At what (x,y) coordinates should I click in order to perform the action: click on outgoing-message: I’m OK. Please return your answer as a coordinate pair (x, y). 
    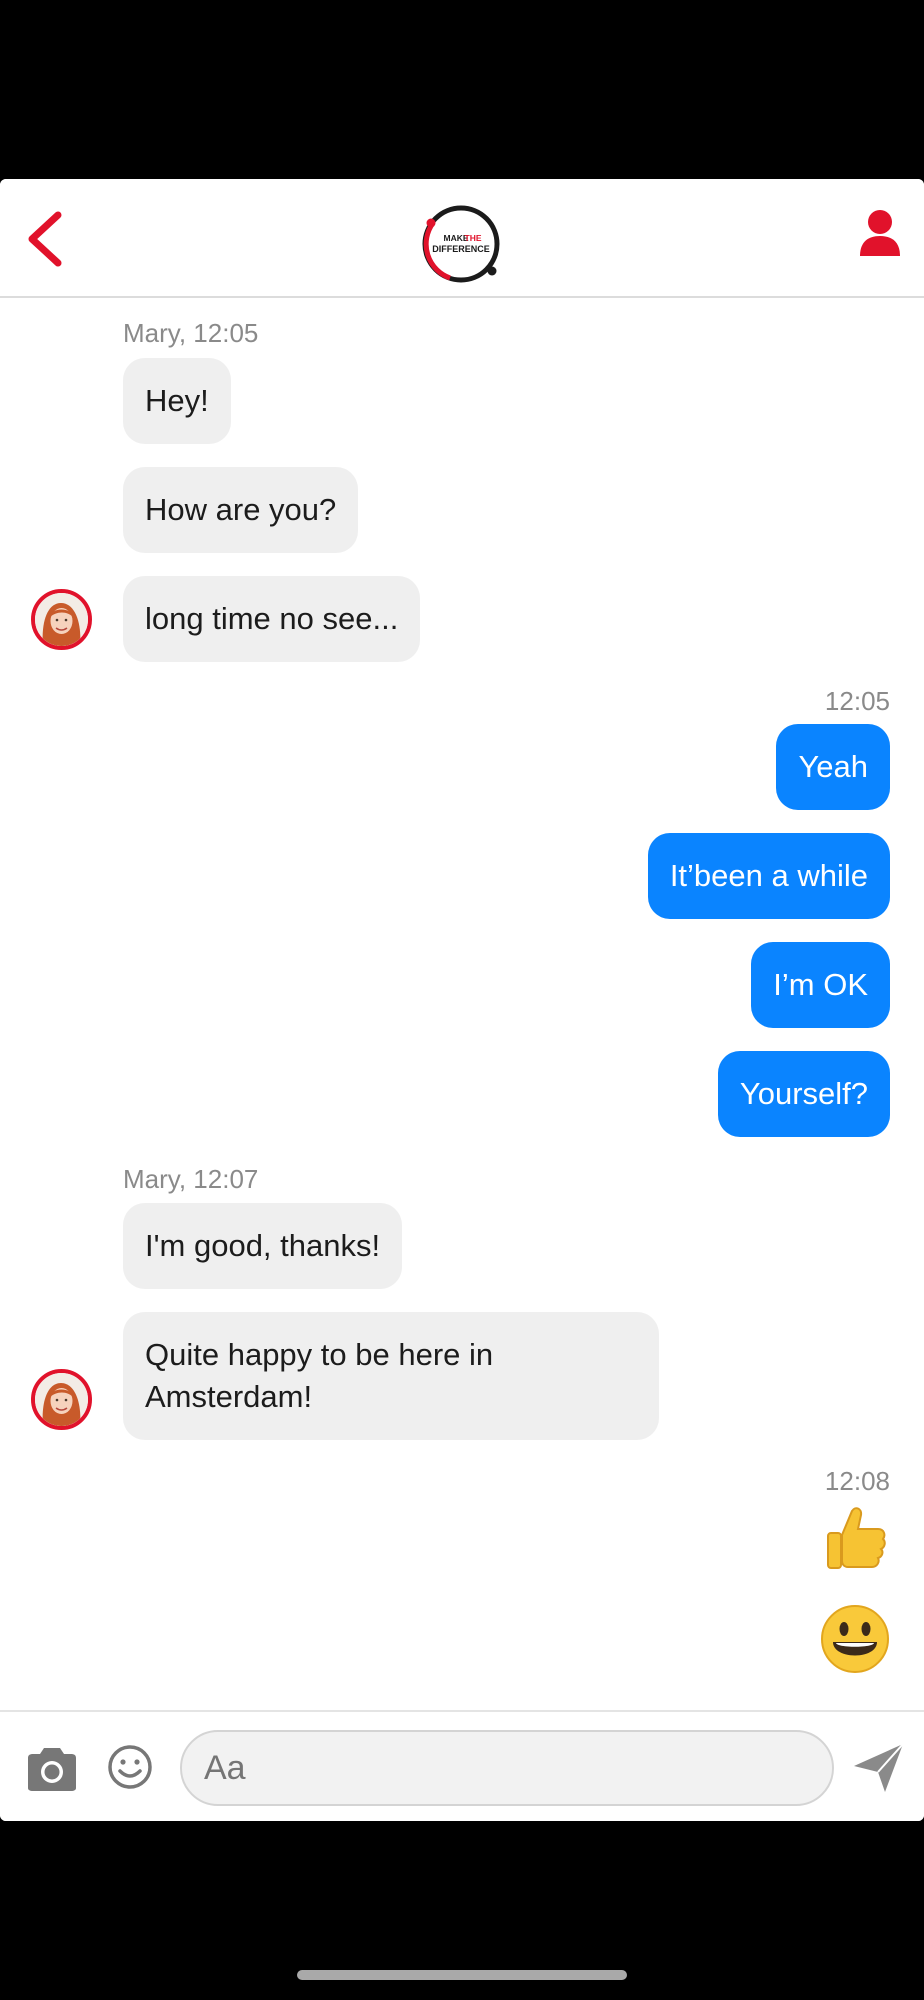
    Looking at the image, I should click on (820, 985).